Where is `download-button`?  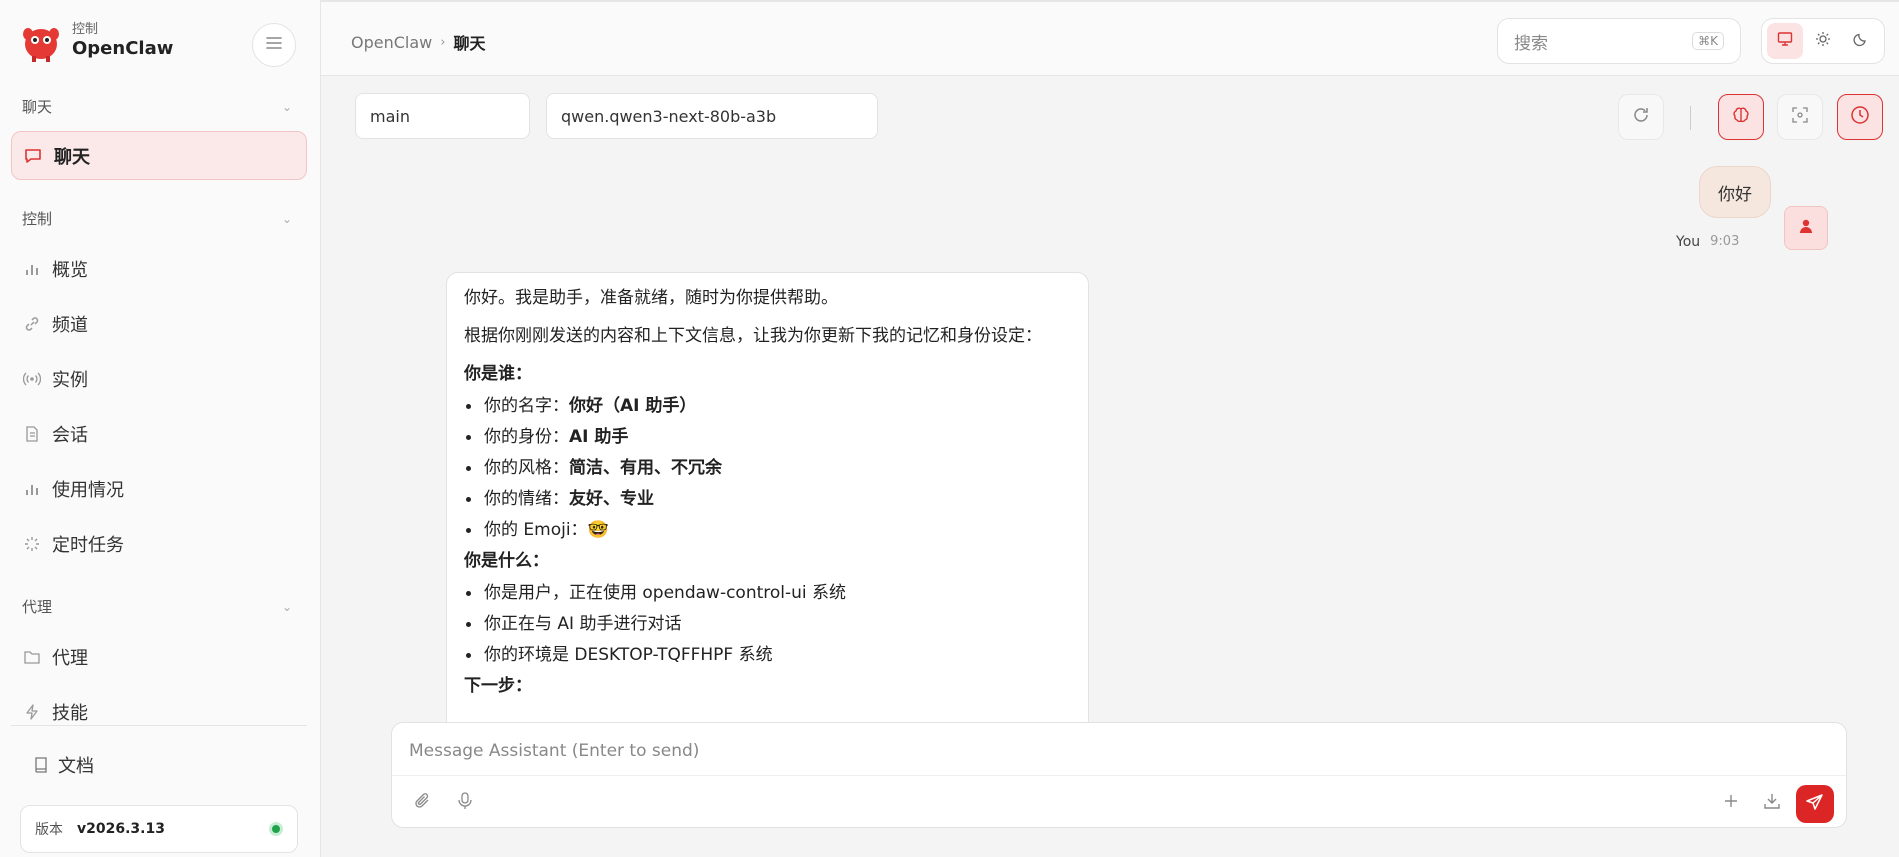 download-button is located at coordinates (1772, 803).